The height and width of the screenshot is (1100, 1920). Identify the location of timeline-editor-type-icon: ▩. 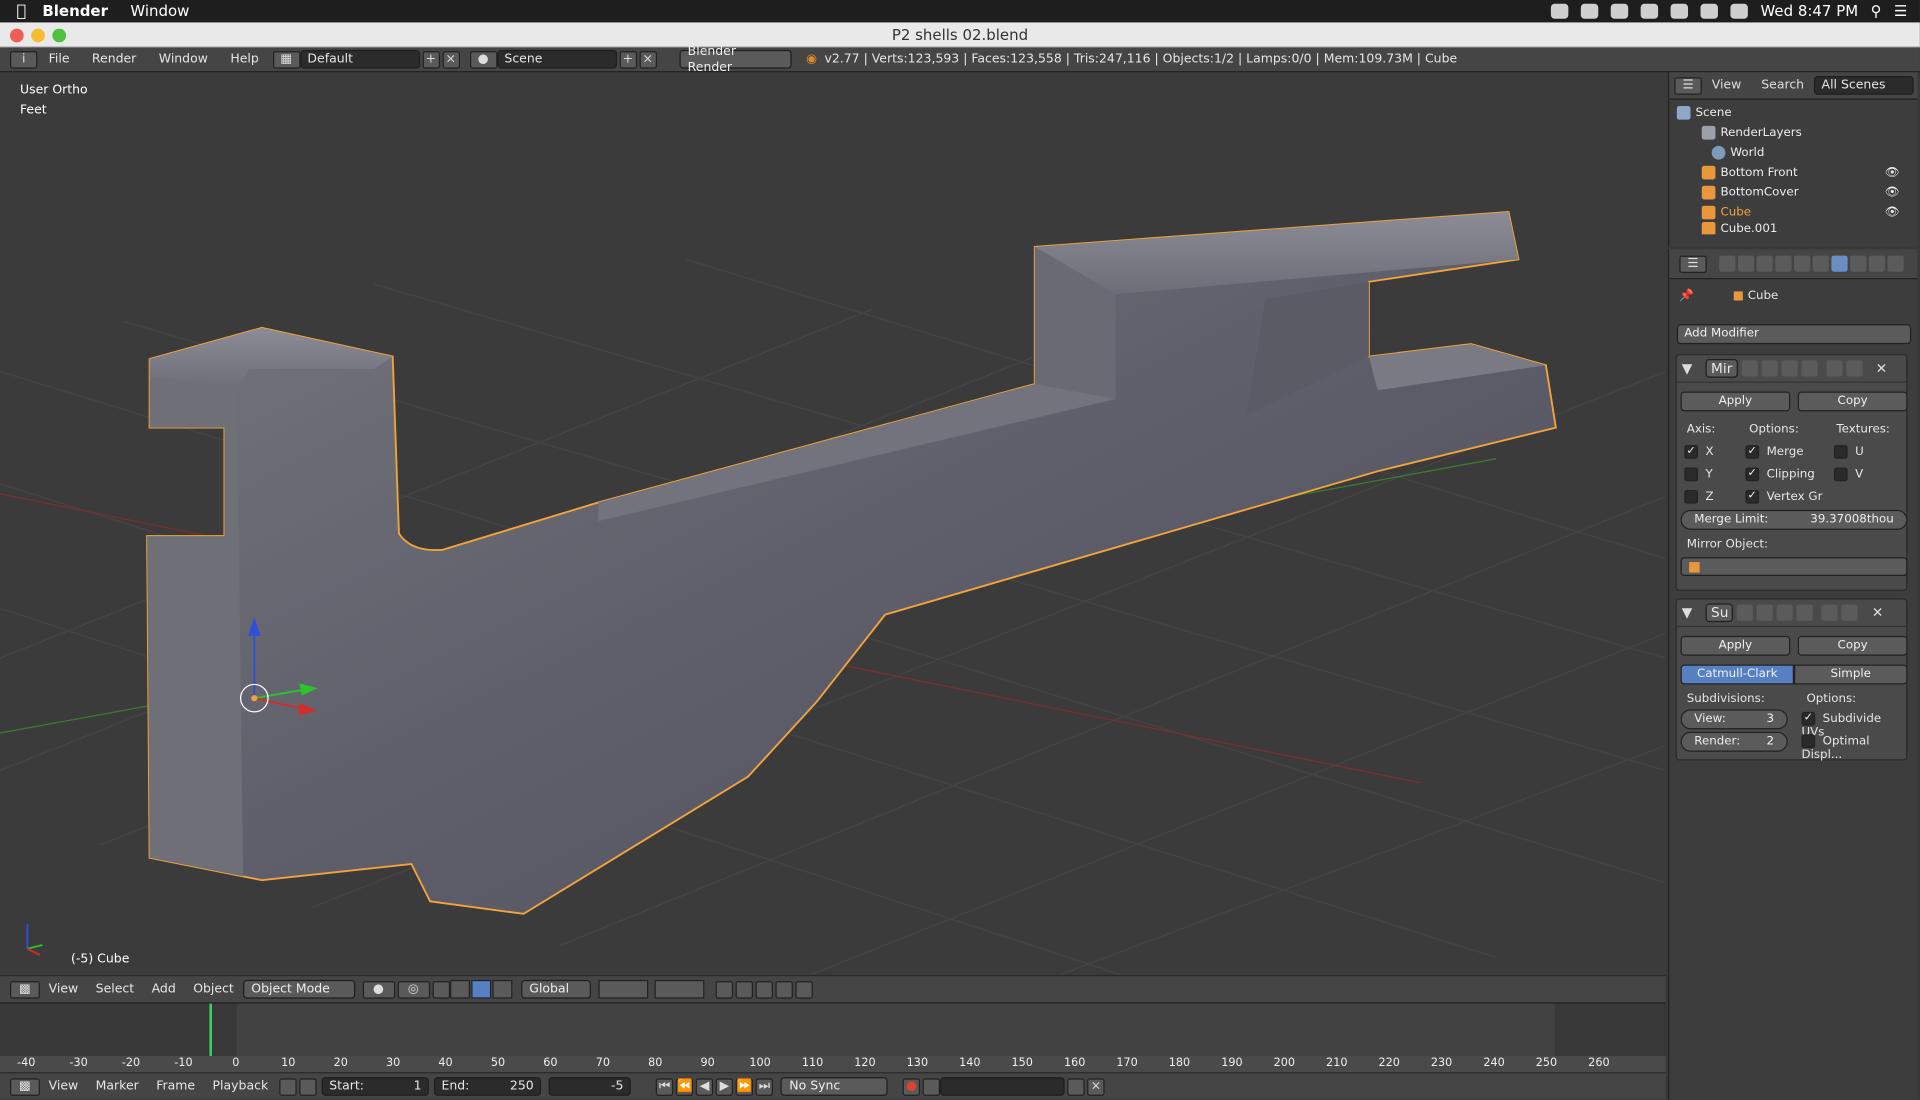
(24, 1086).